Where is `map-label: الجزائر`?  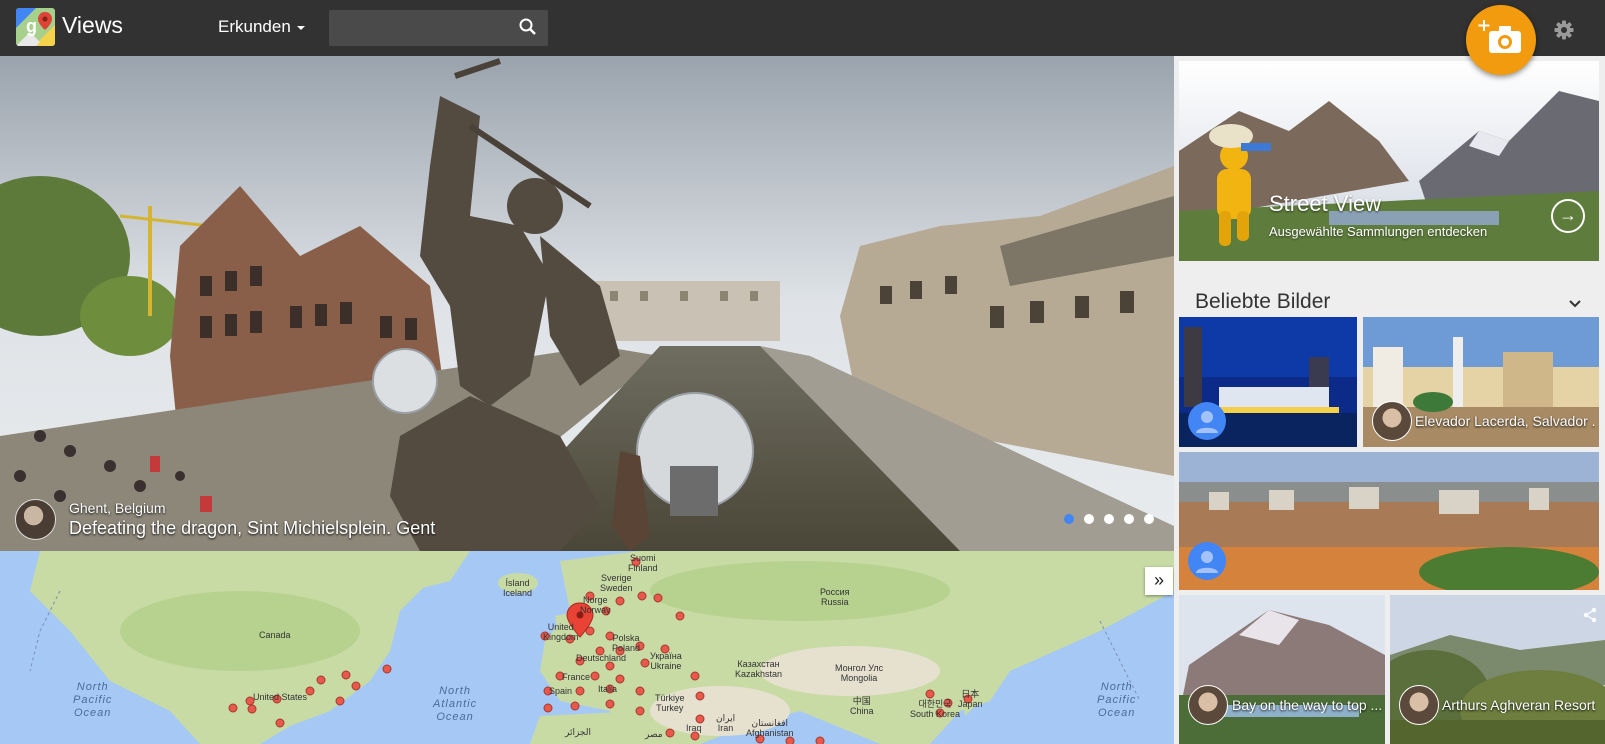 map-label: الجزائر is located at coordinates (578, 732).